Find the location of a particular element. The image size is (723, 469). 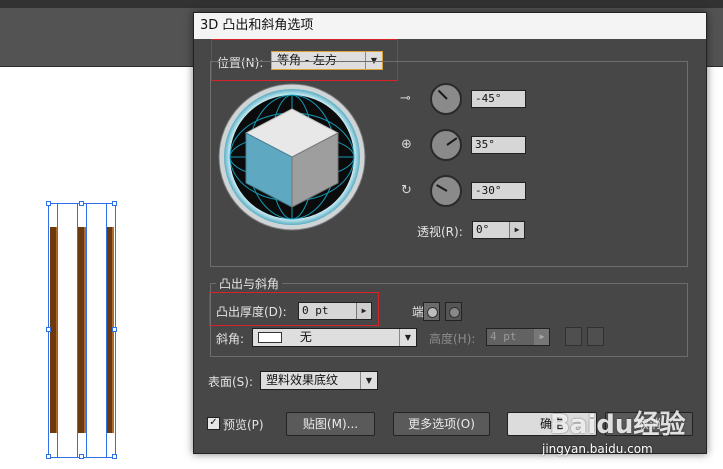

bevel-label: 斜角: is located at coordinates (230, 339).